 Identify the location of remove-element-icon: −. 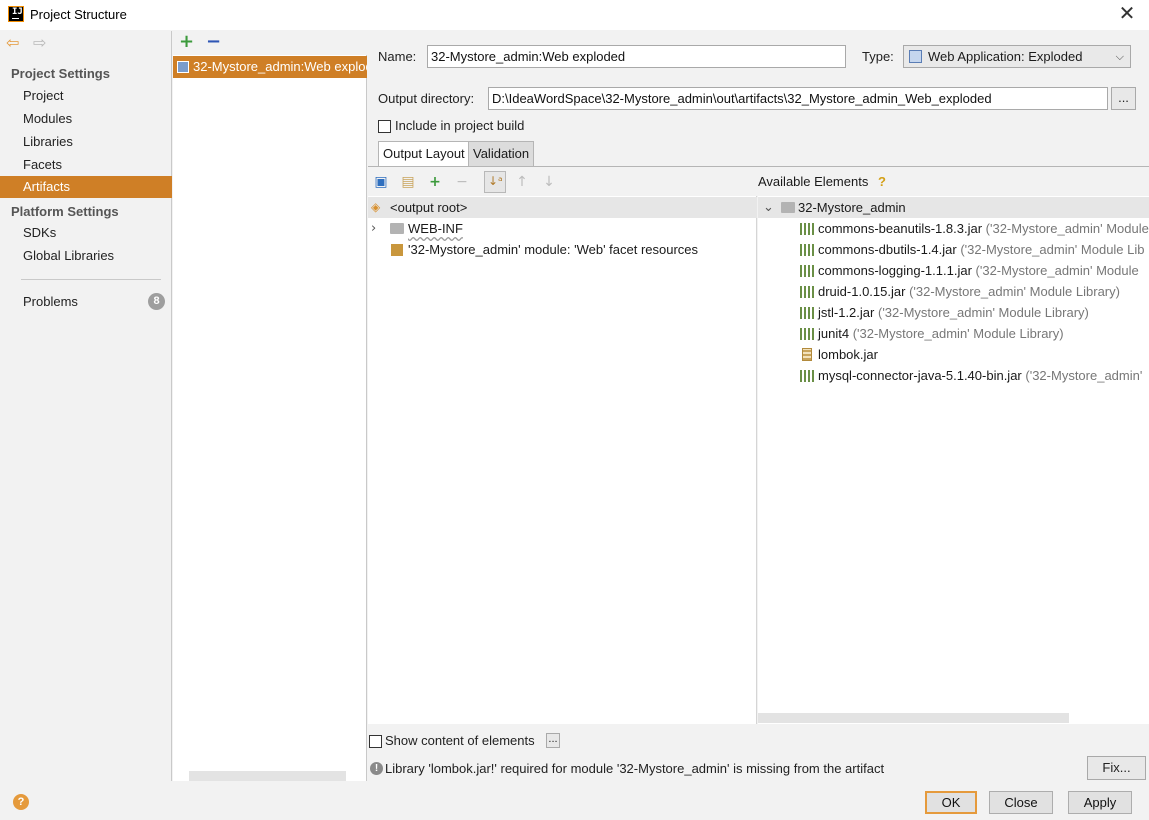
(462, 182).